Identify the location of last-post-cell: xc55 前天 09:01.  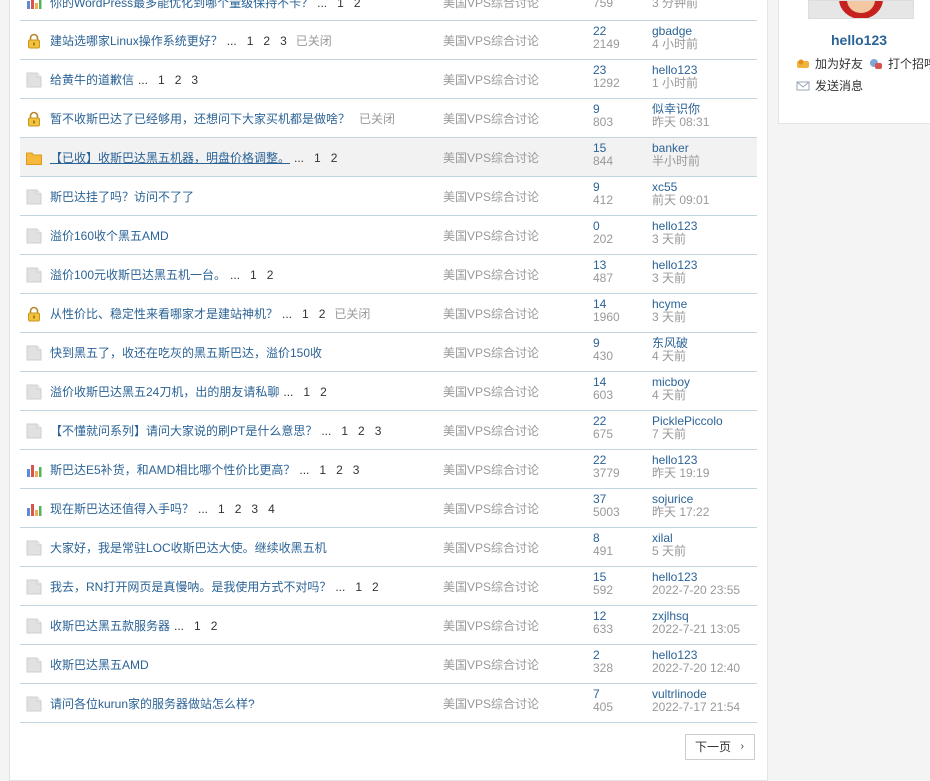
(680, 194).